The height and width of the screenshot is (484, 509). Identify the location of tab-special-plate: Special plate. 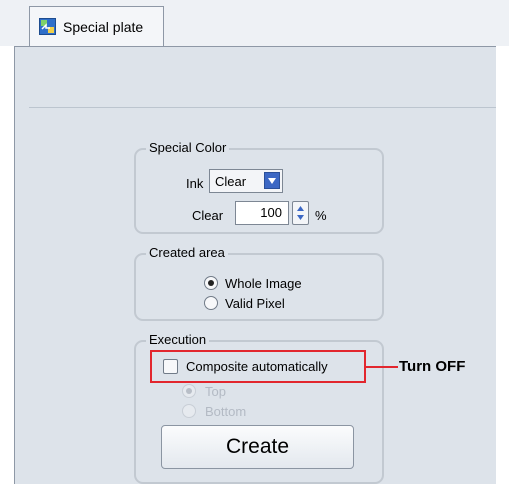
(96, 26).